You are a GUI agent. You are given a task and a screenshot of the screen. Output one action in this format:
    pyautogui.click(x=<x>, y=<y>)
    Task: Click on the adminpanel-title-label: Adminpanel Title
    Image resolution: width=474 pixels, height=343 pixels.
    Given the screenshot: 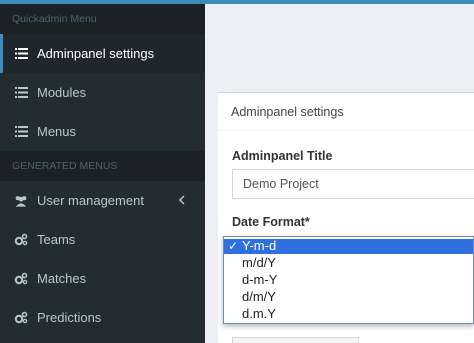 What is the action you would take?
    pyautogui.click(x=282, y=156)
    